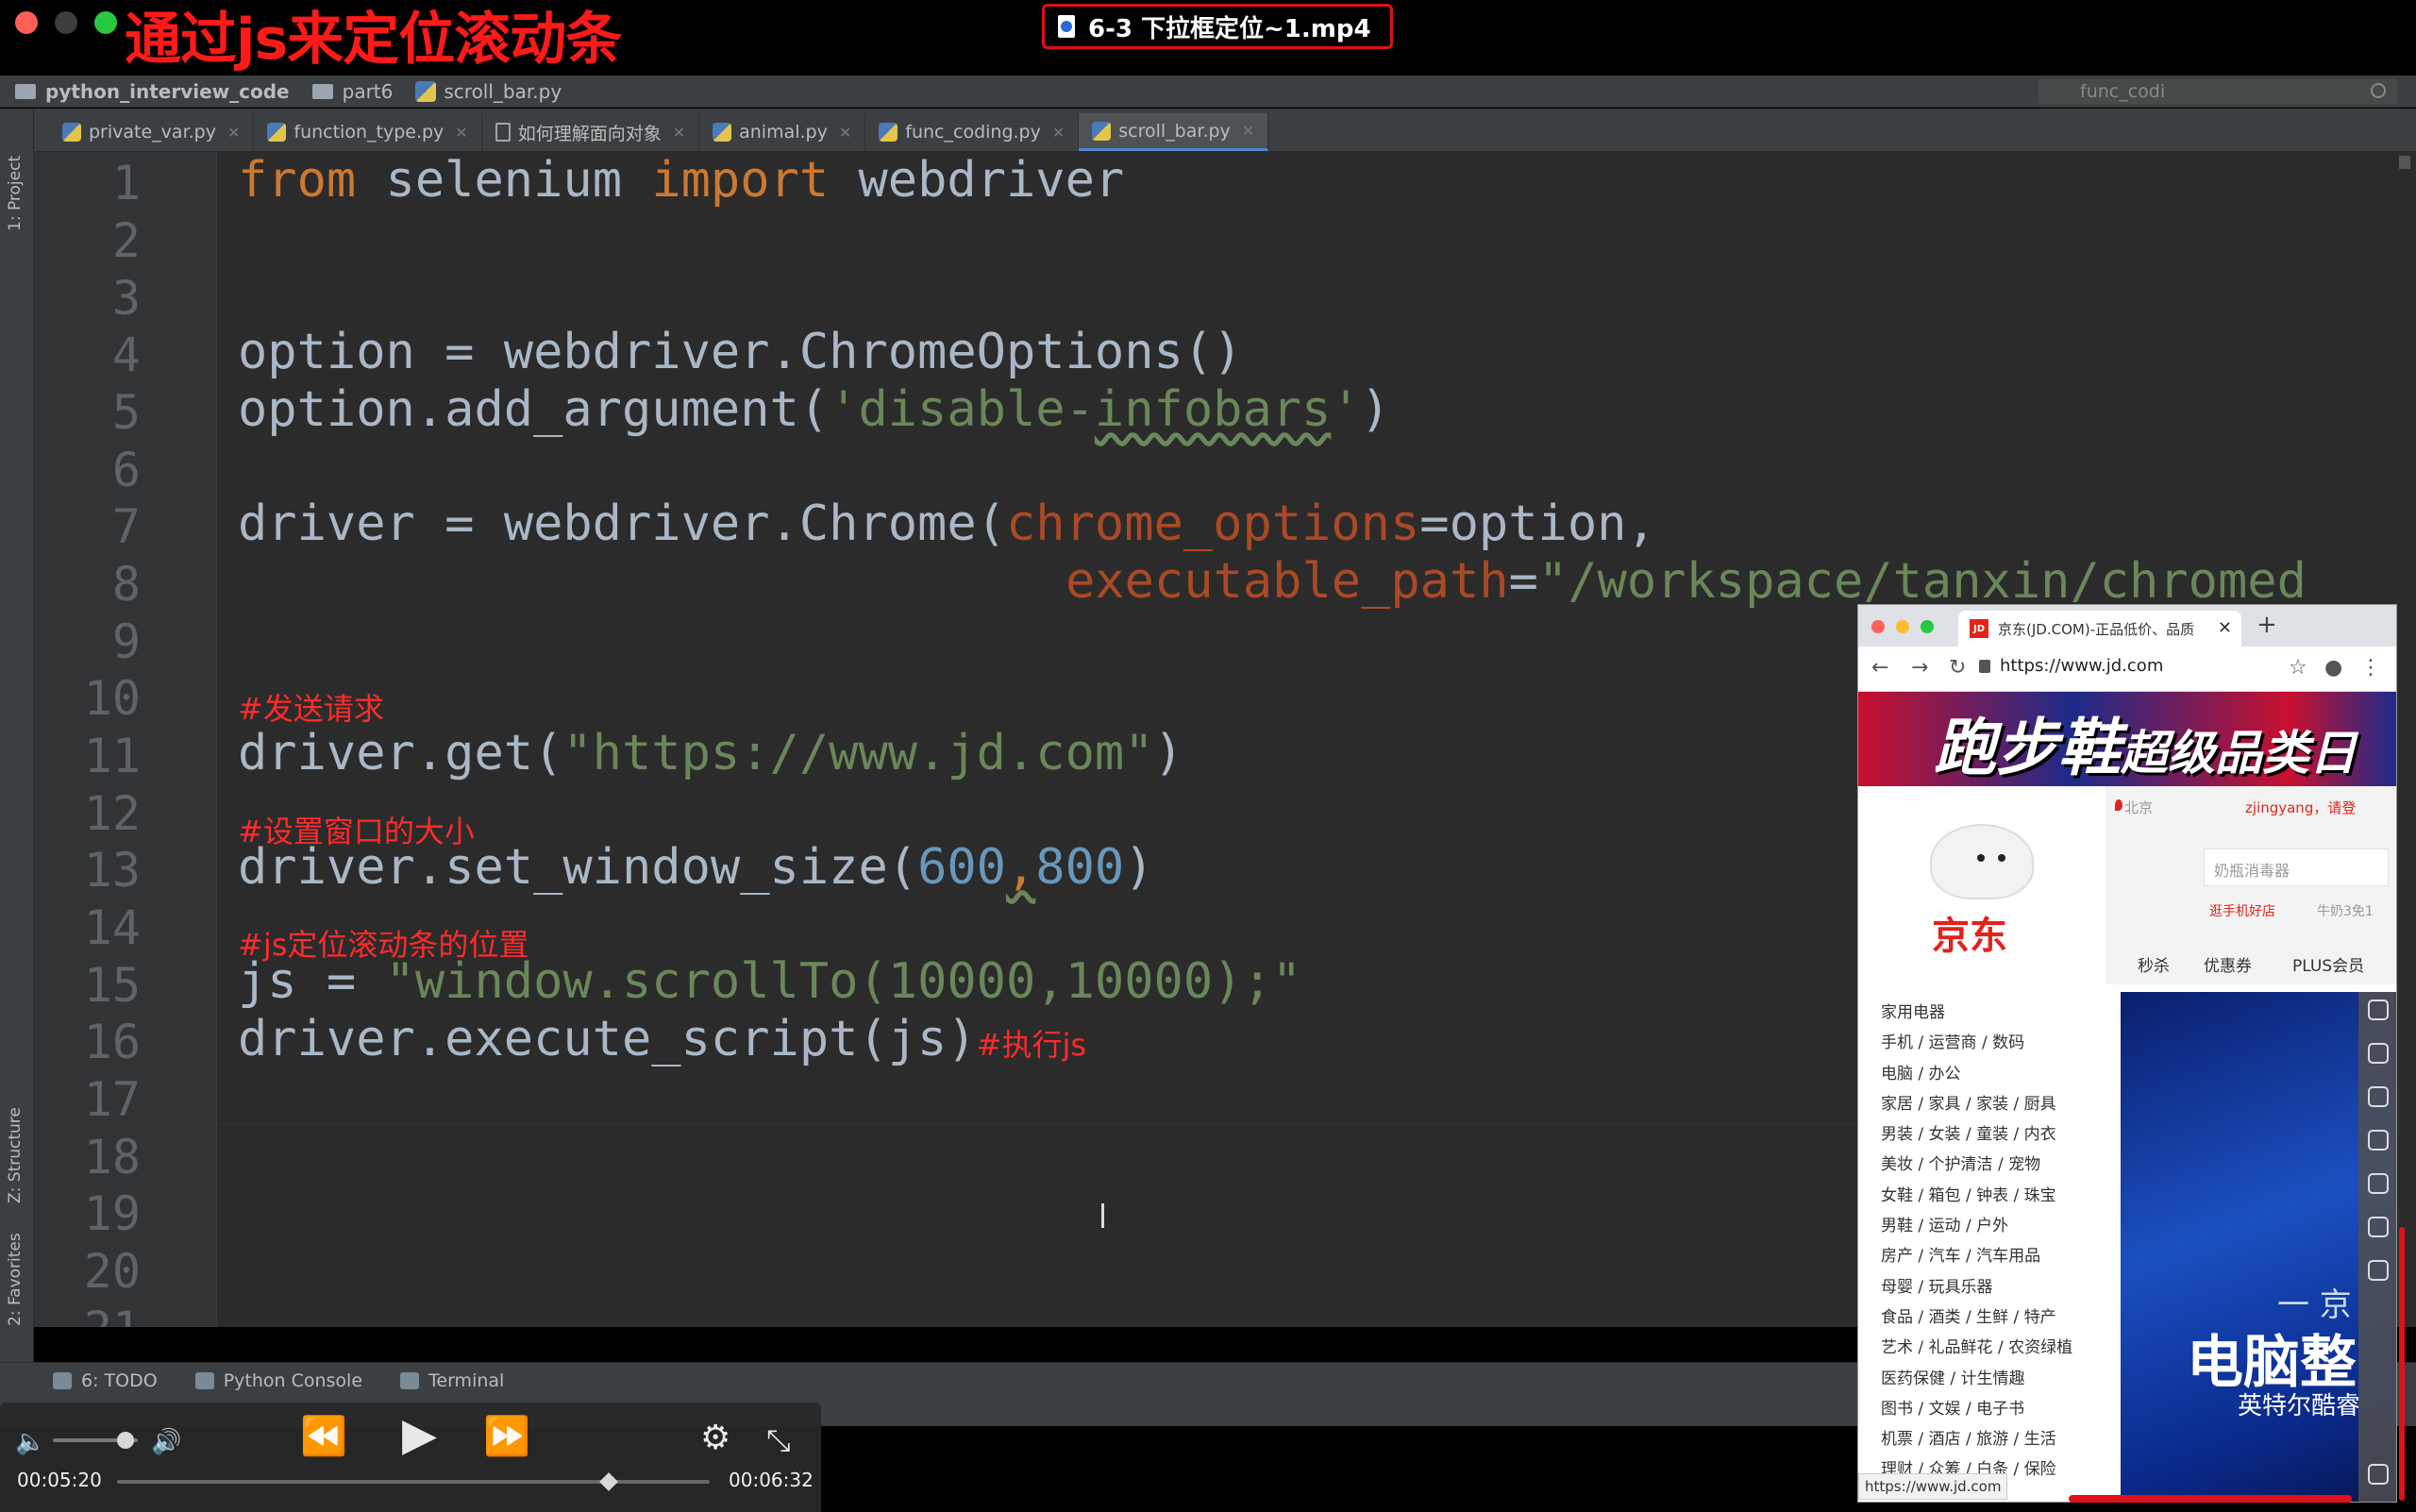  Describe the element at coordinates (2217, 91) in the screenshot. I see `run-config-search: func_codi` at that location.